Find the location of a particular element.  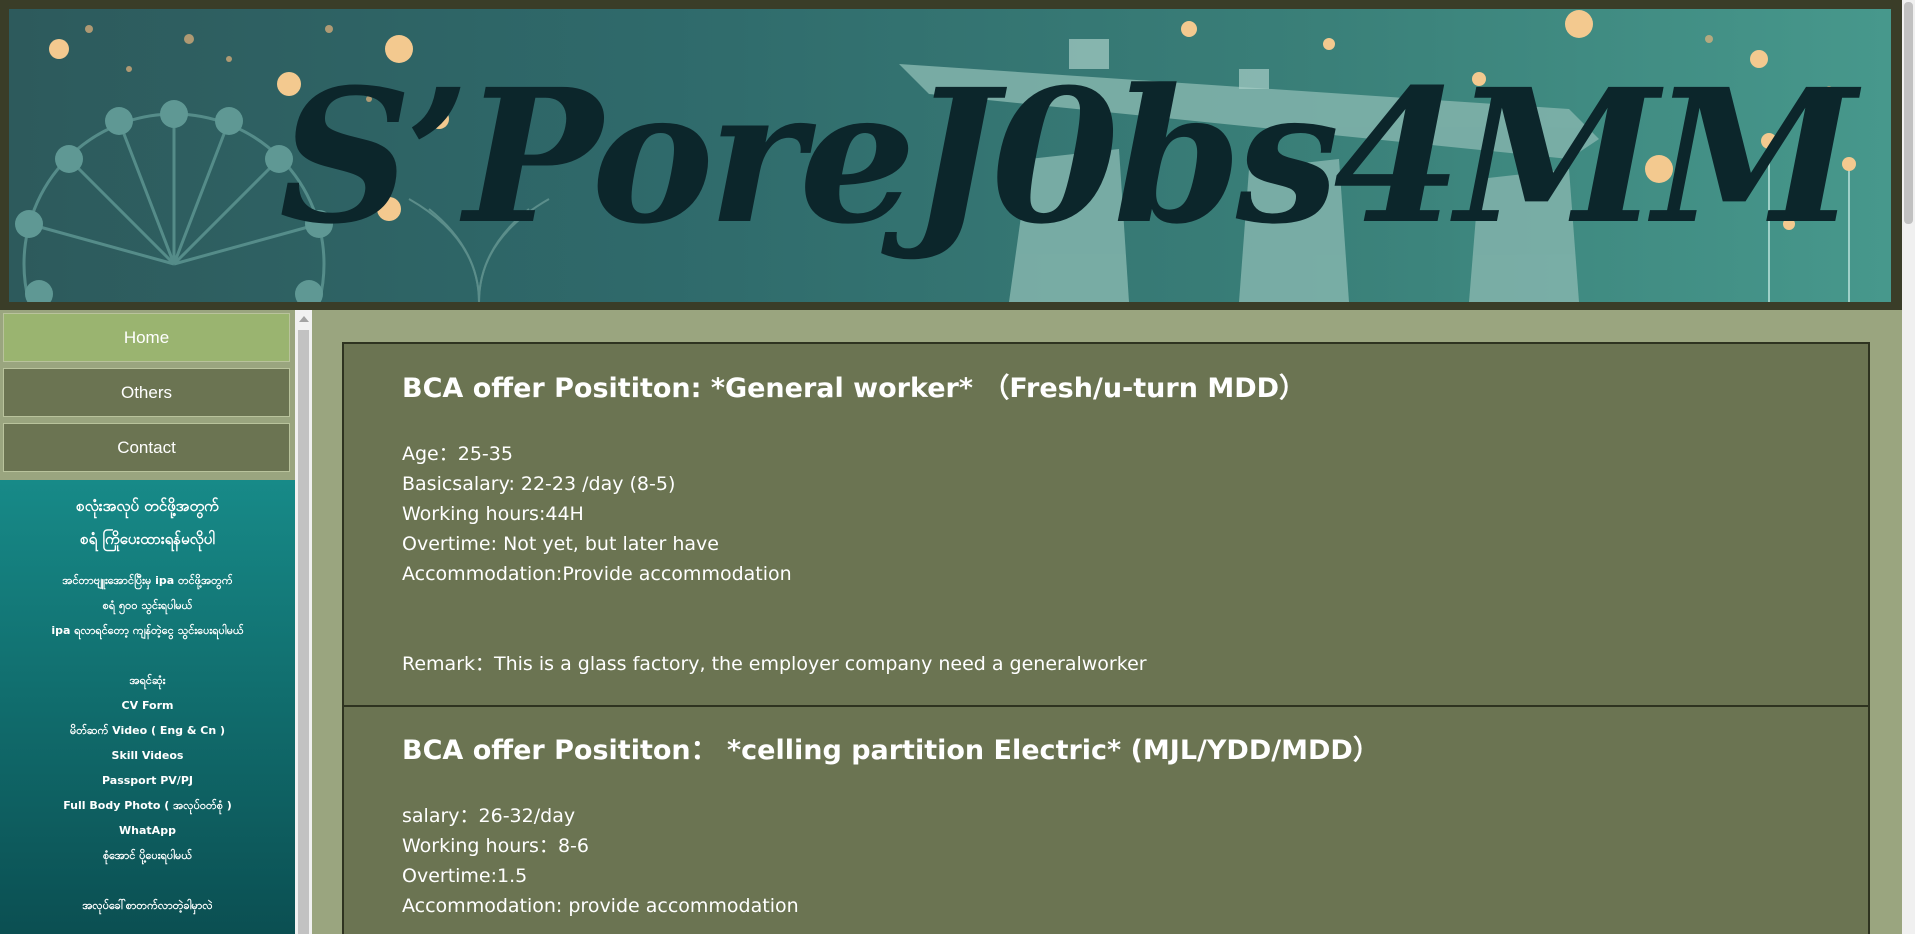

scroll-up-arrow-icon is located at coordinates (304, 319).